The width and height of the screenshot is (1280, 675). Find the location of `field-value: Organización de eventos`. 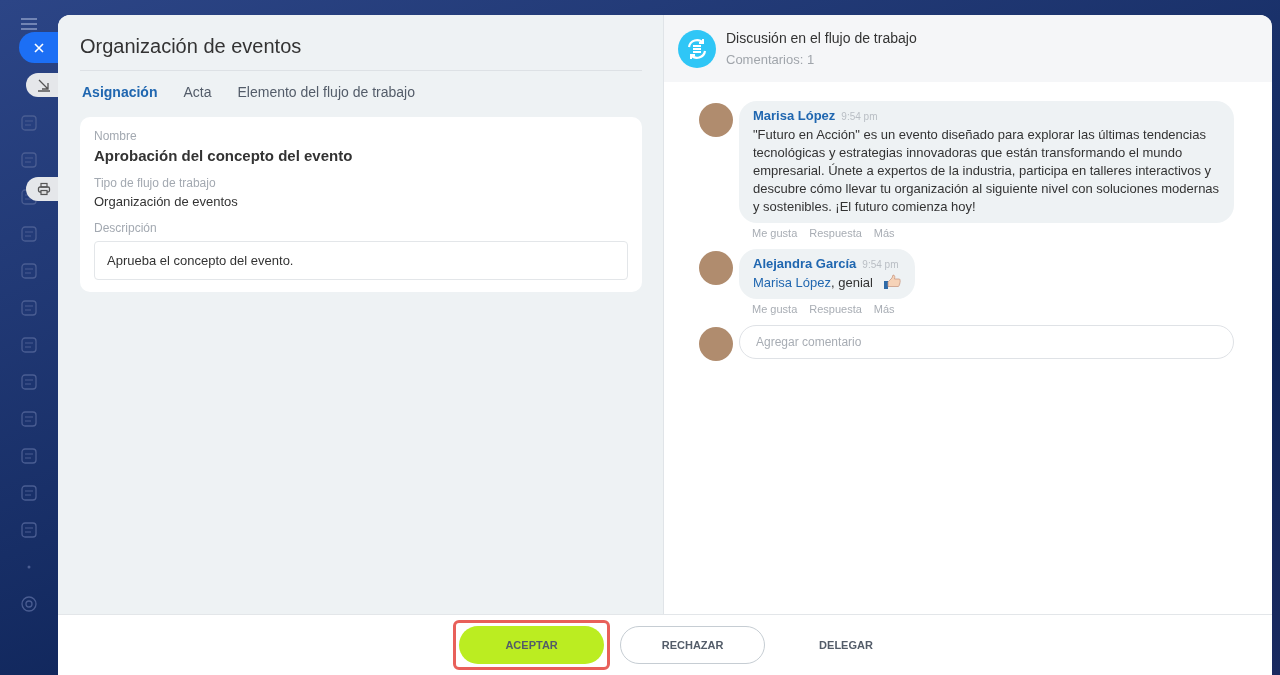

field-value: Organización de eventos is located at coordinates (166, 201).